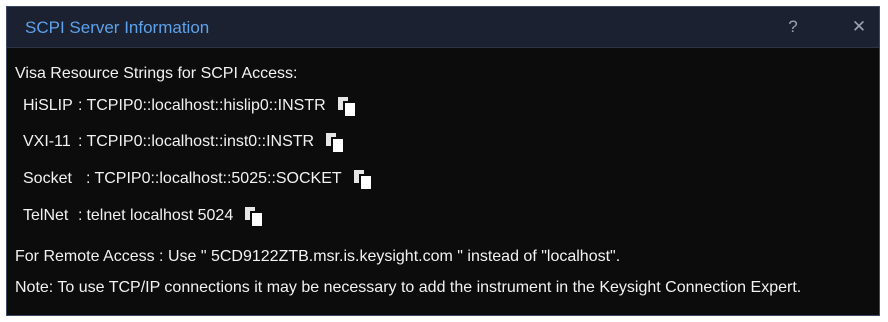 The image size is (888, 322). Describe the element at coordinates (47, 141) in the screenshot. I see `protocol-label: VXI-11` at that location.